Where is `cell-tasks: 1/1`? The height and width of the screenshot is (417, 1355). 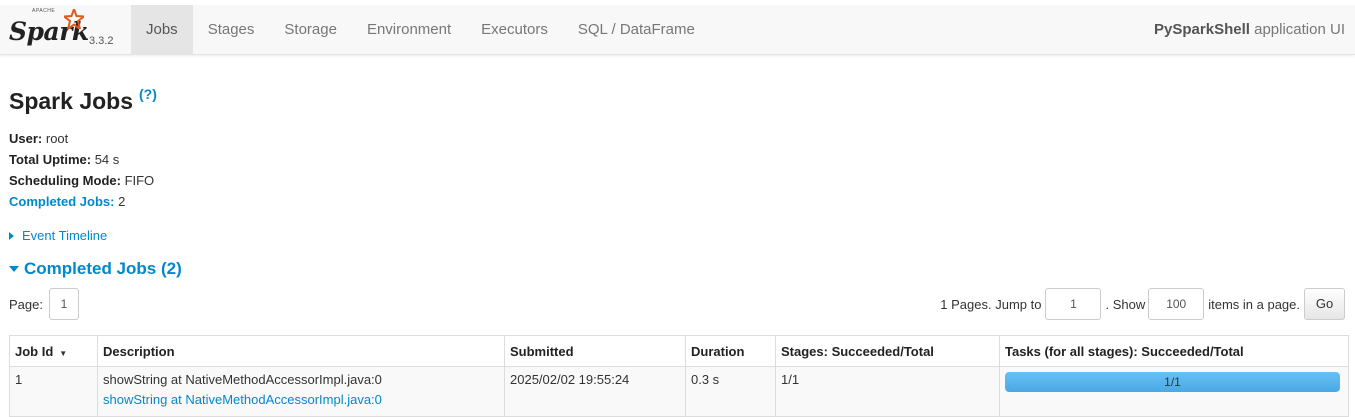 cell-tasks: 1/1 is located at coordinates (1174, 391).